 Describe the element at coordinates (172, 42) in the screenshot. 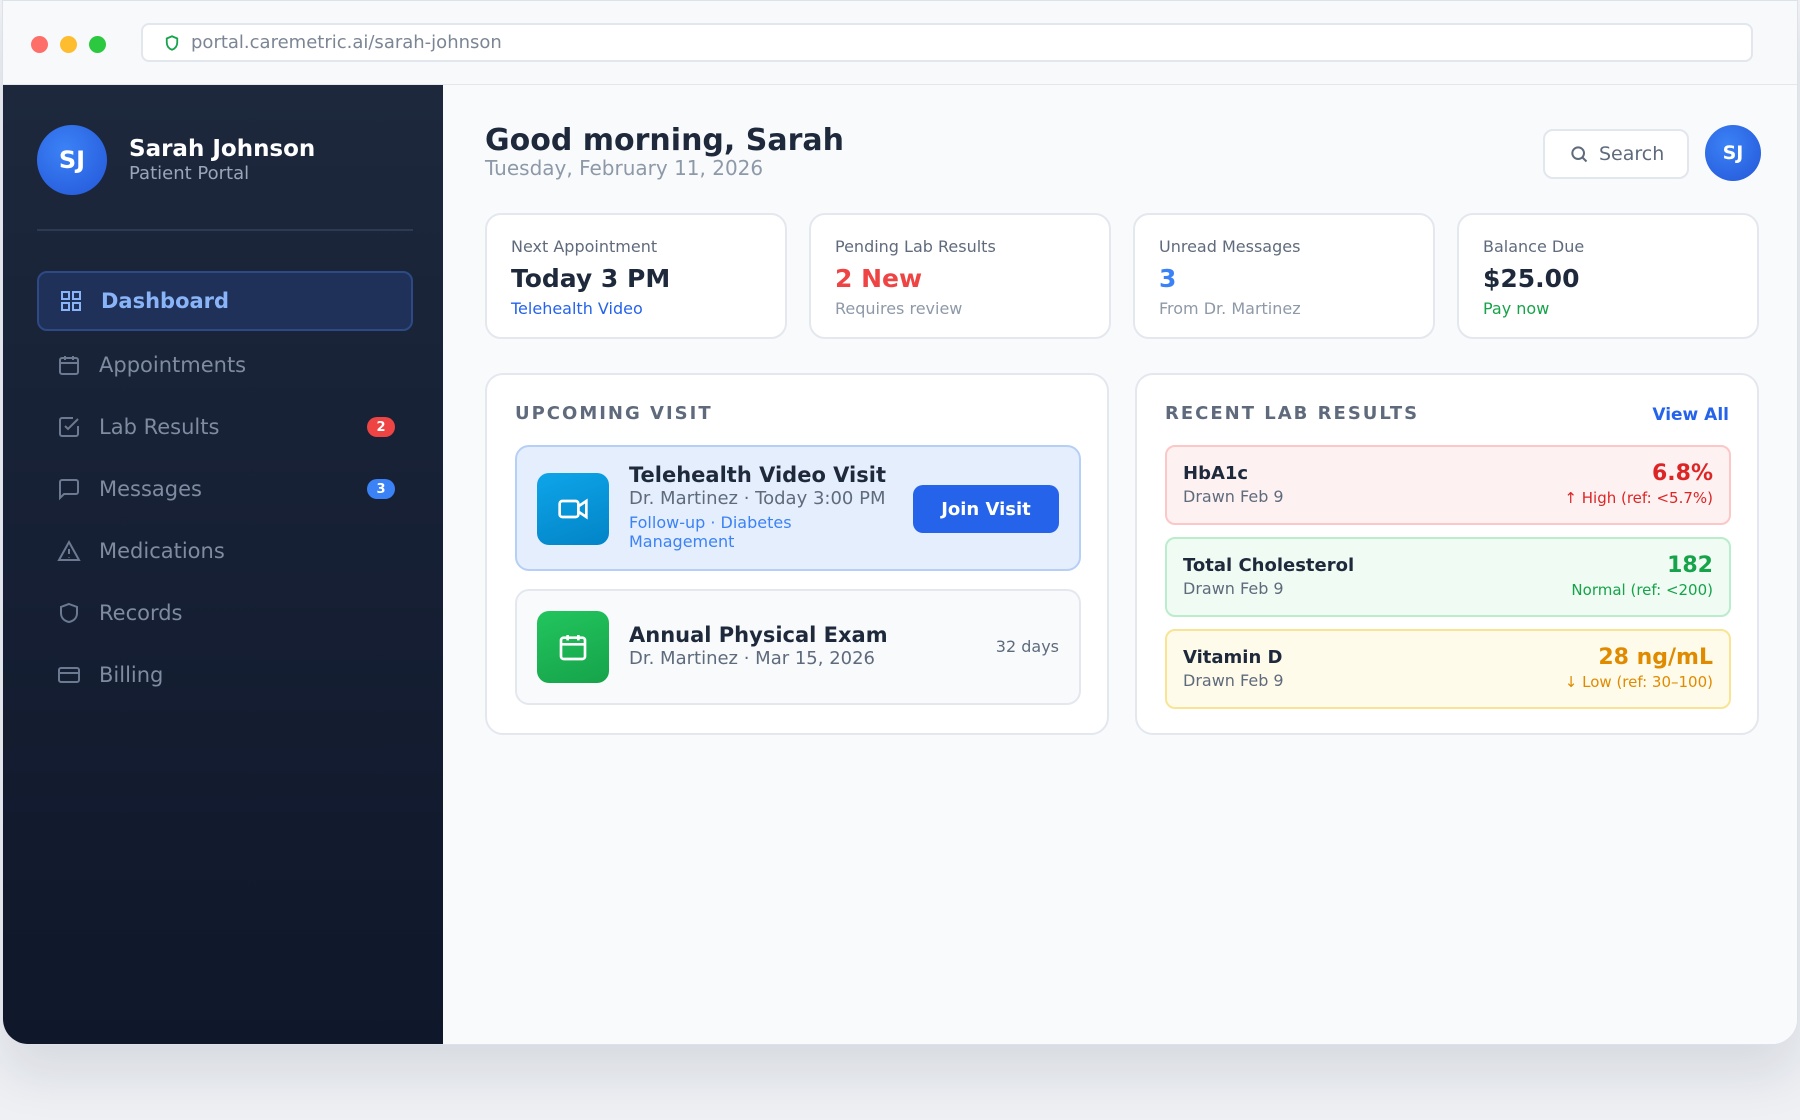

I see `secure-shield-icon` at that location.